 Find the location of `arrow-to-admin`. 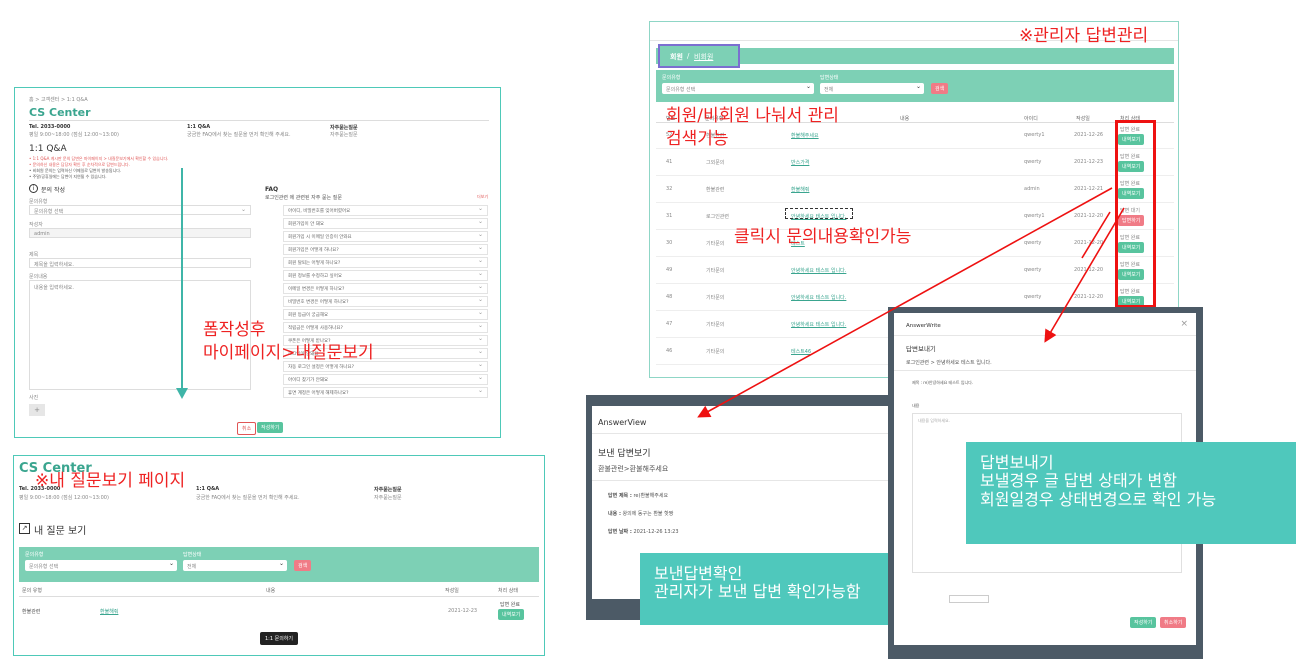

arrow-to-admin is located at coordinates (1096, 235).